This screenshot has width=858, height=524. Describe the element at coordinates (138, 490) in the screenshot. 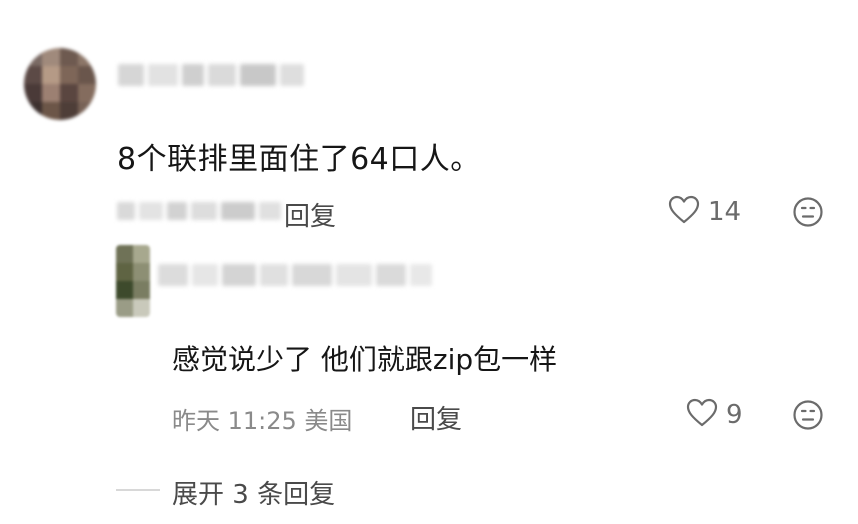

I see `expand-divider` at that location.